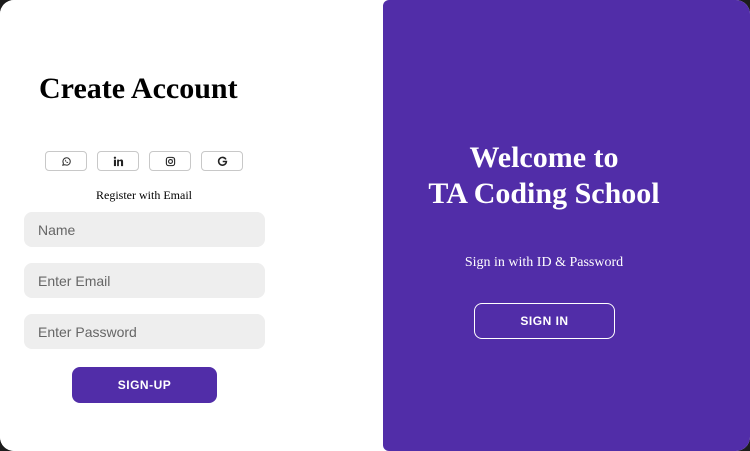 This screenshot has height=451, width=750. I want to click on signup-button: SIGN-UP, so click(144, 385).